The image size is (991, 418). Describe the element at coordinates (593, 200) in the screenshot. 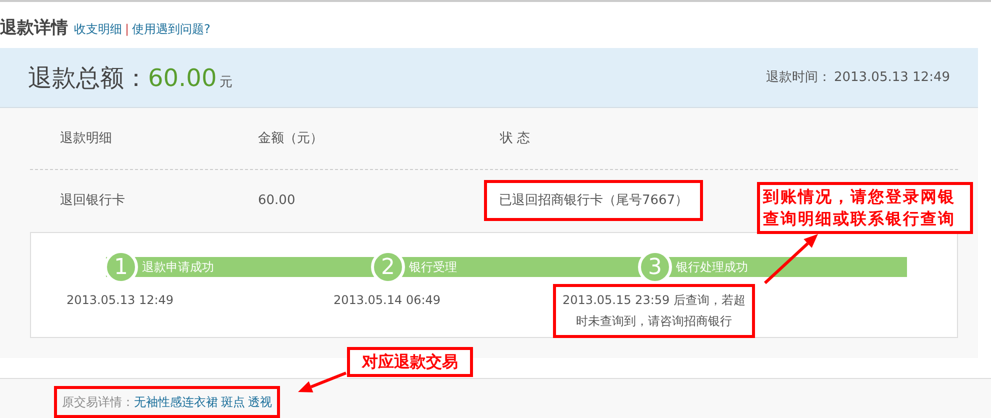

I see `status-cell: 已退回招商银行卡（尾号7667）` at that location.